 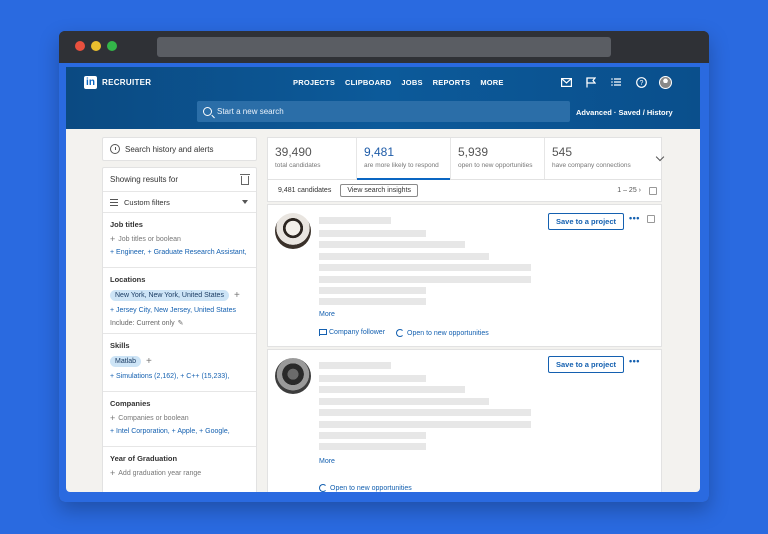 What do you see at coordinates (179, 149) in the screenshot?
I see `search-history-button: Search history and alerts` at bounding box center [179, 149].